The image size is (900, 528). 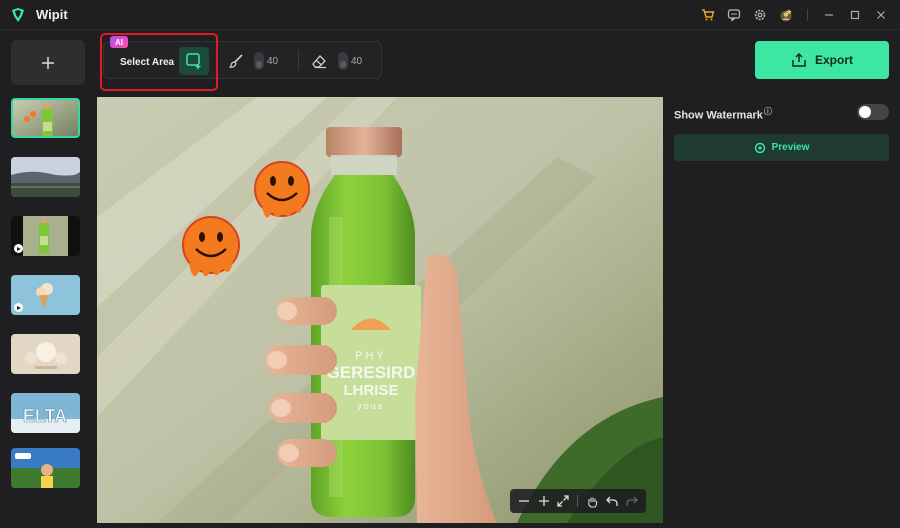 I want to click on brush-size-slider: 40, so click(x=266, y=61).